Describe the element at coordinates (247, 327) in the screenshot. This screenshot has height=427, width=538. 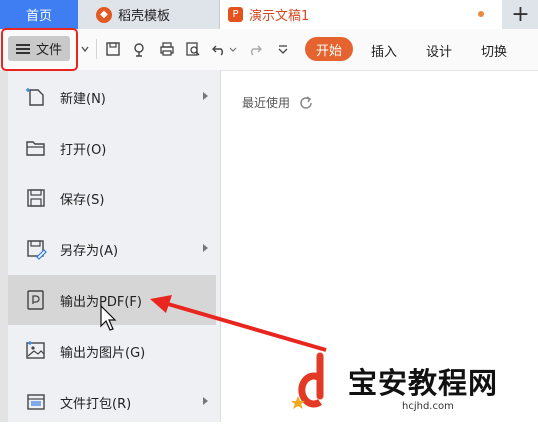
I see `annotation-arrow` at that location.